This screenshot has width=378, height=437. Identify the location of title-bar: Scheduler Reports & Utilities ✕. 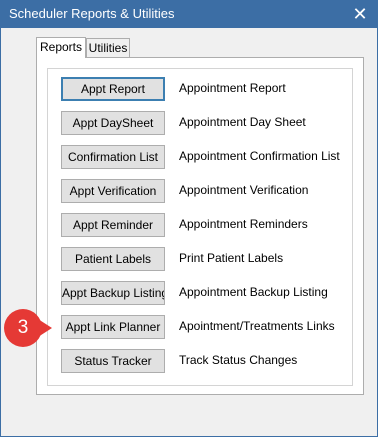
(189, 14).